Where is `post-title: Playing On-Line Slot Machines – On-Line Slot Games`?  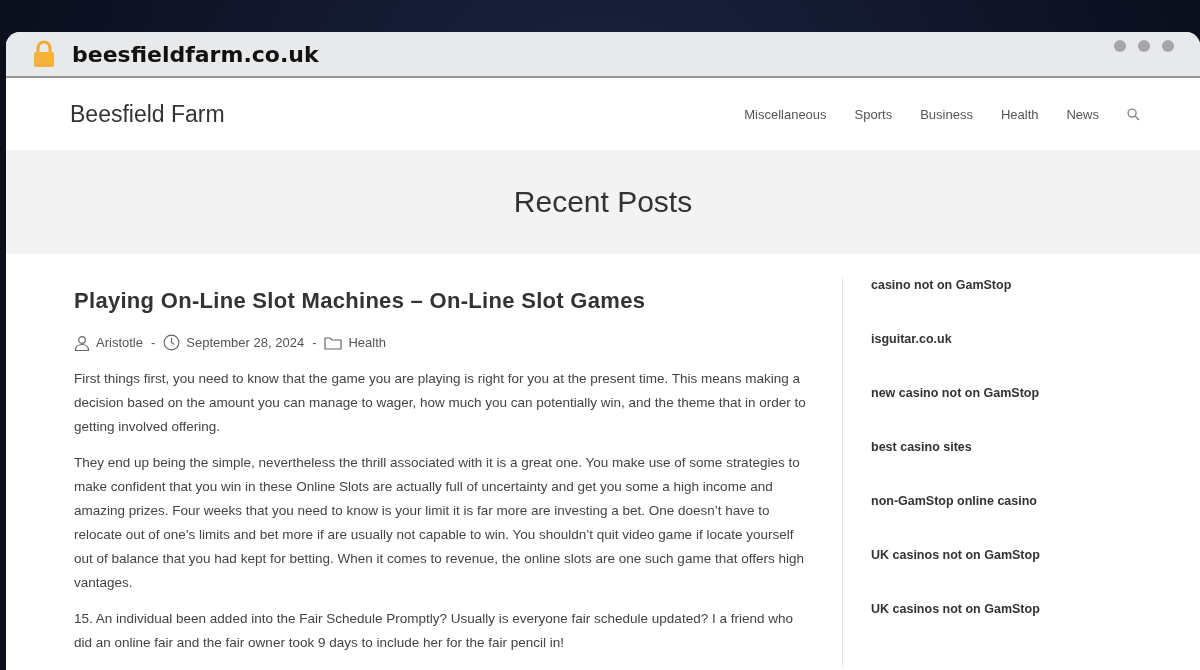 post-title: Playing On-Line Slot Machines – On-Line Slot Games is located at coordinates (444, 301).